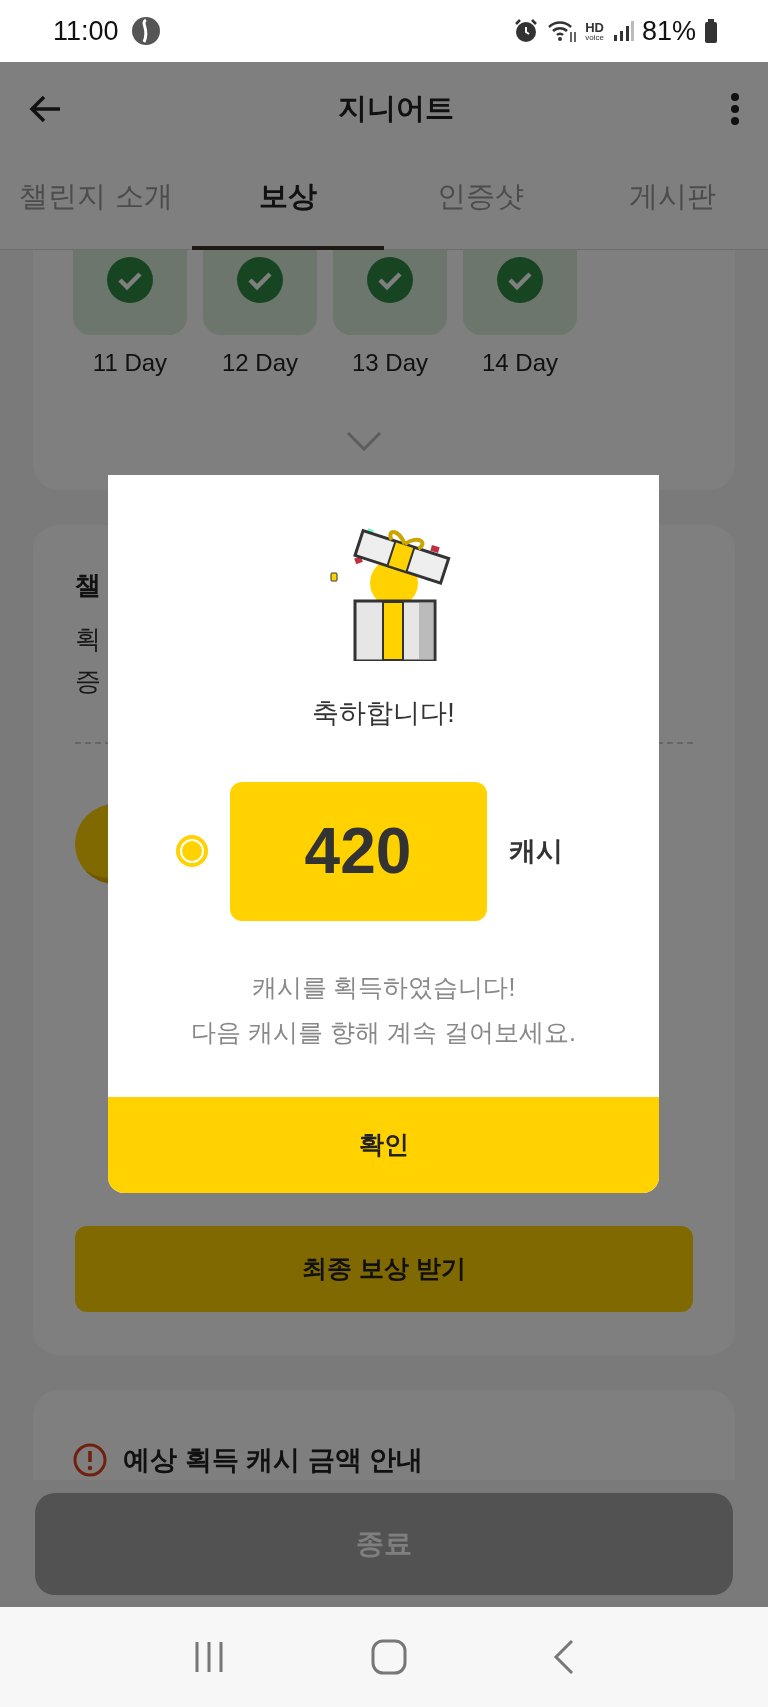 This screenshot has width=768, height=1707. Describe the element at coordinates (383, 1145) in the screenshot. I see `confirm-button: 확인` at that location.